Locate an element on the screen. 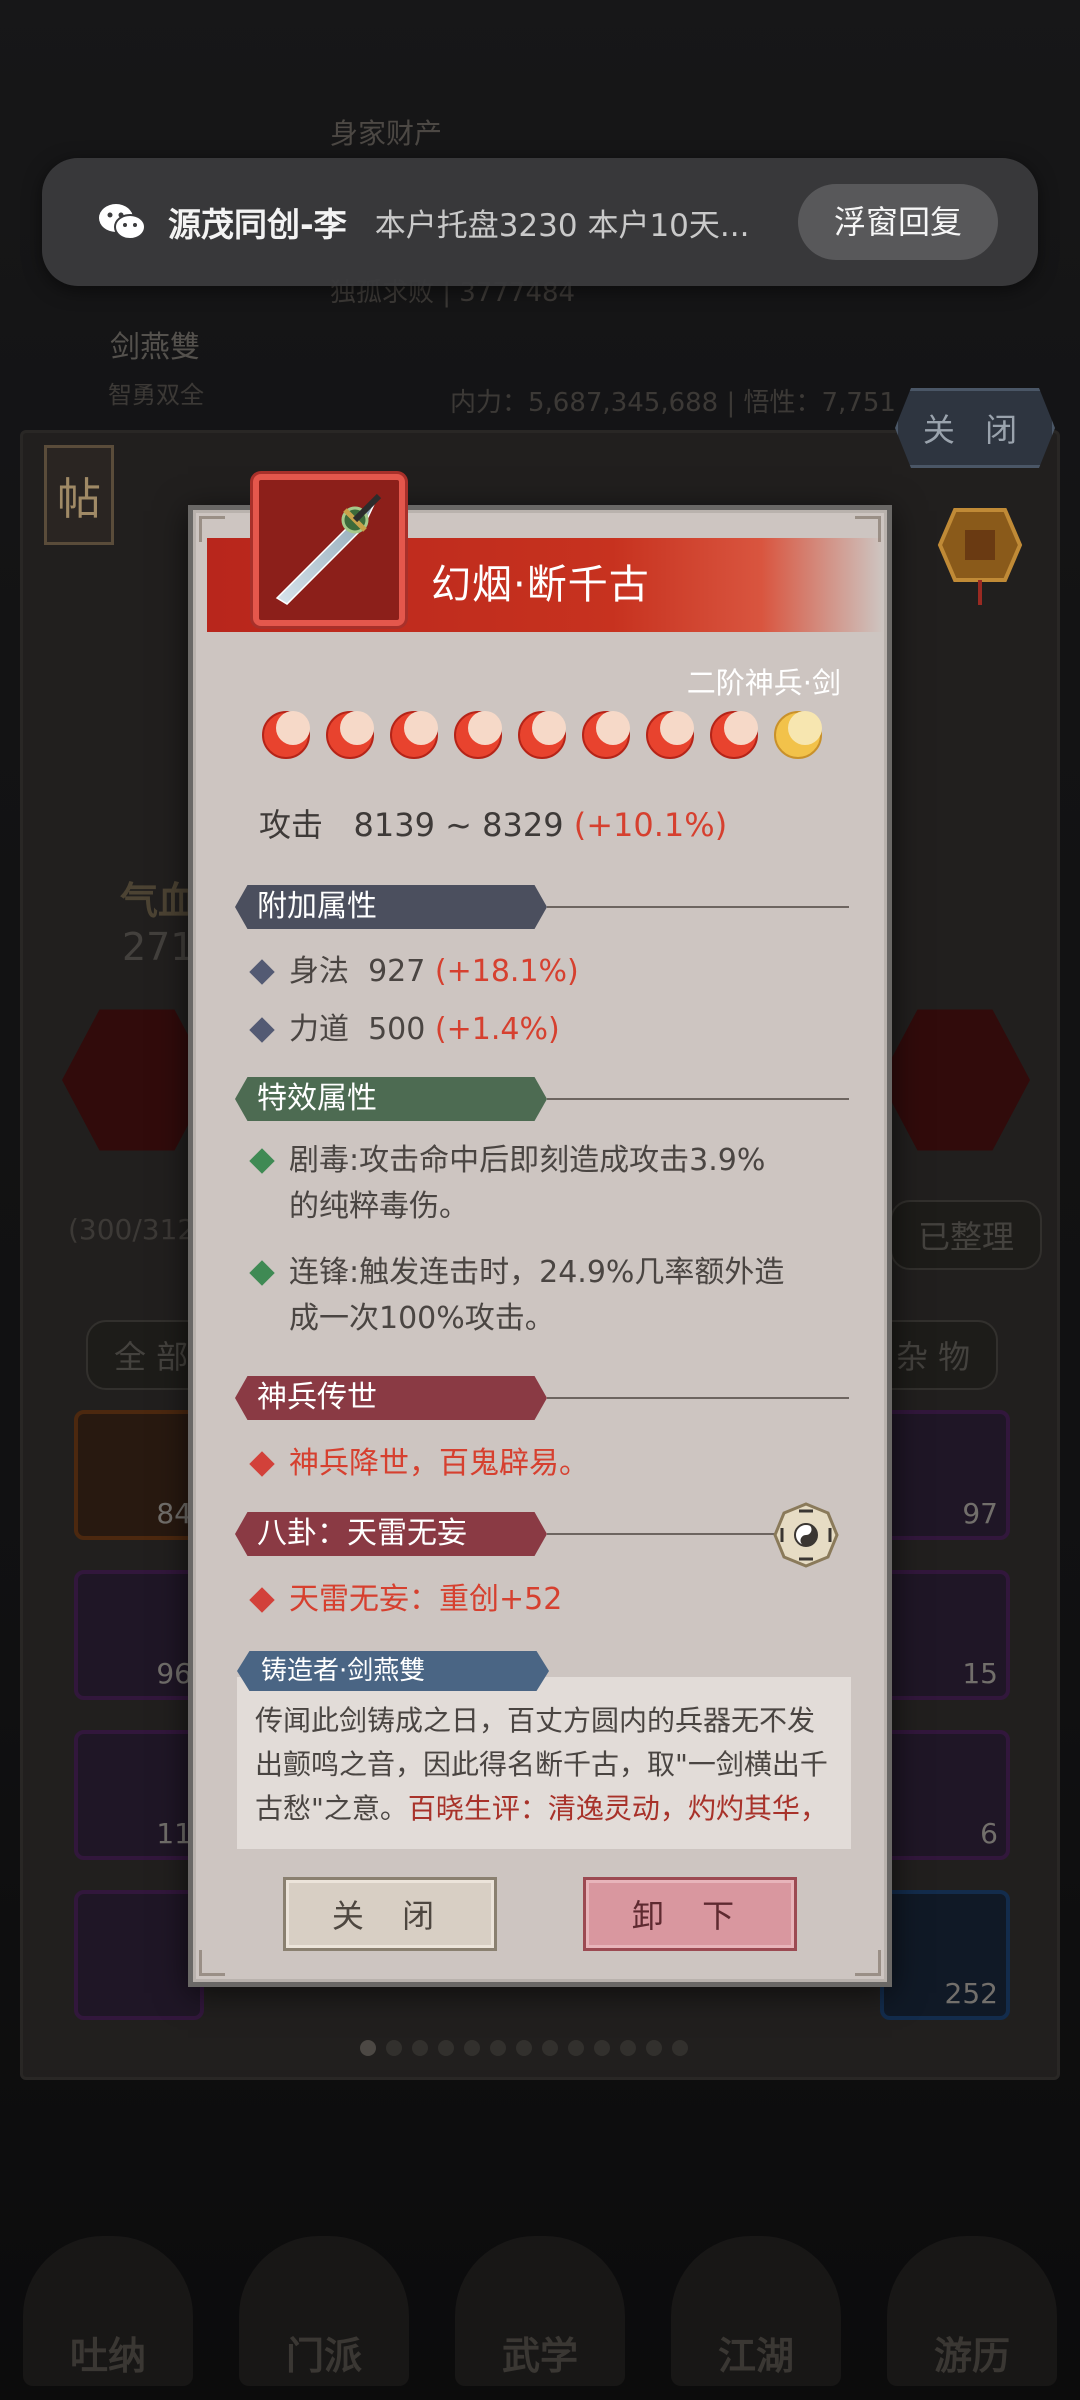  effect-row: 剧毒:攻击命中后即刻造成攻击3.9% 的纯粹毒伤。 is located at coordinates (507, 1184).